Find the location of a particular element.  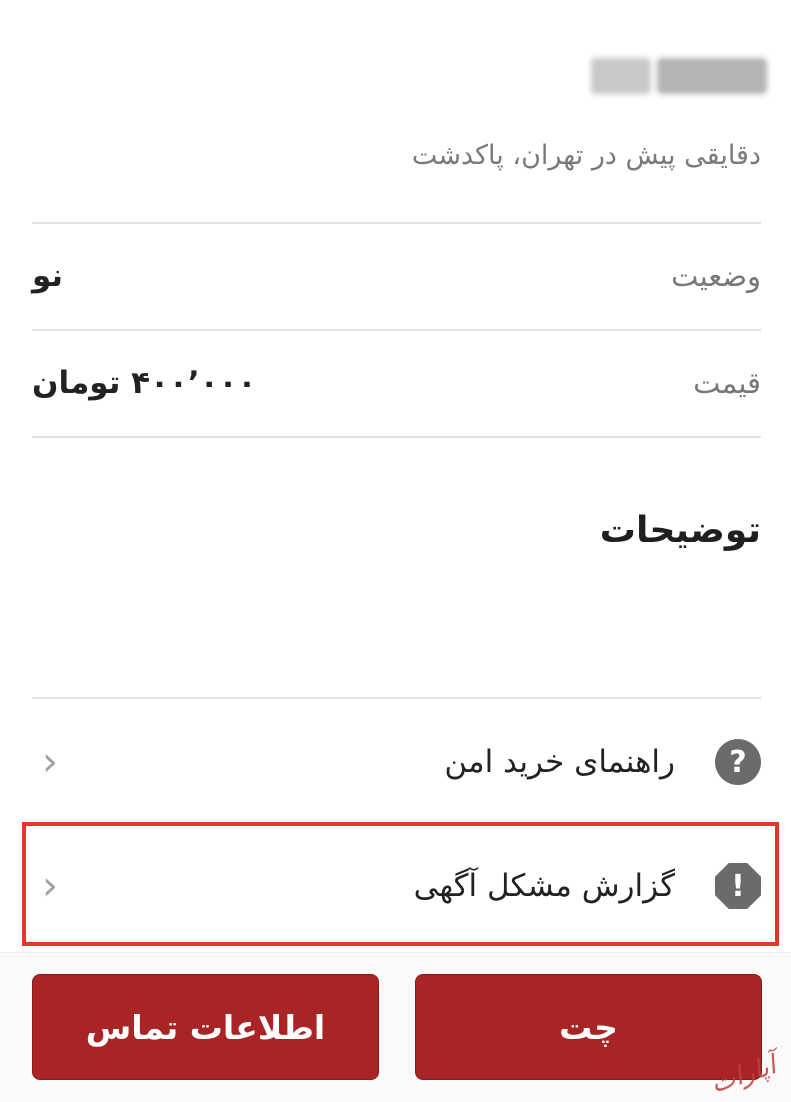

report-listing-link: ! گزارش مشکل آگهی ‹ is located at coordinates (396, 886).